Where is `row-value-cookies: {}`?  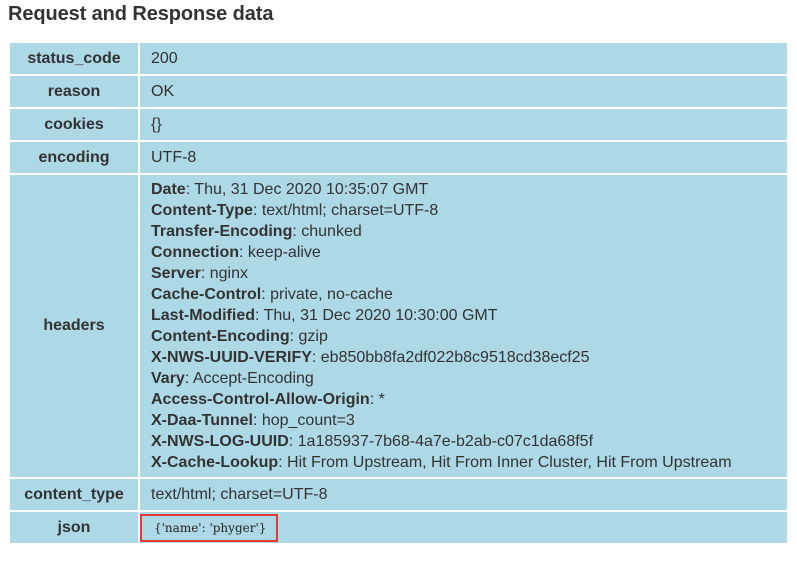 row-value-cookies: {} is located at coordinates (463, 124).